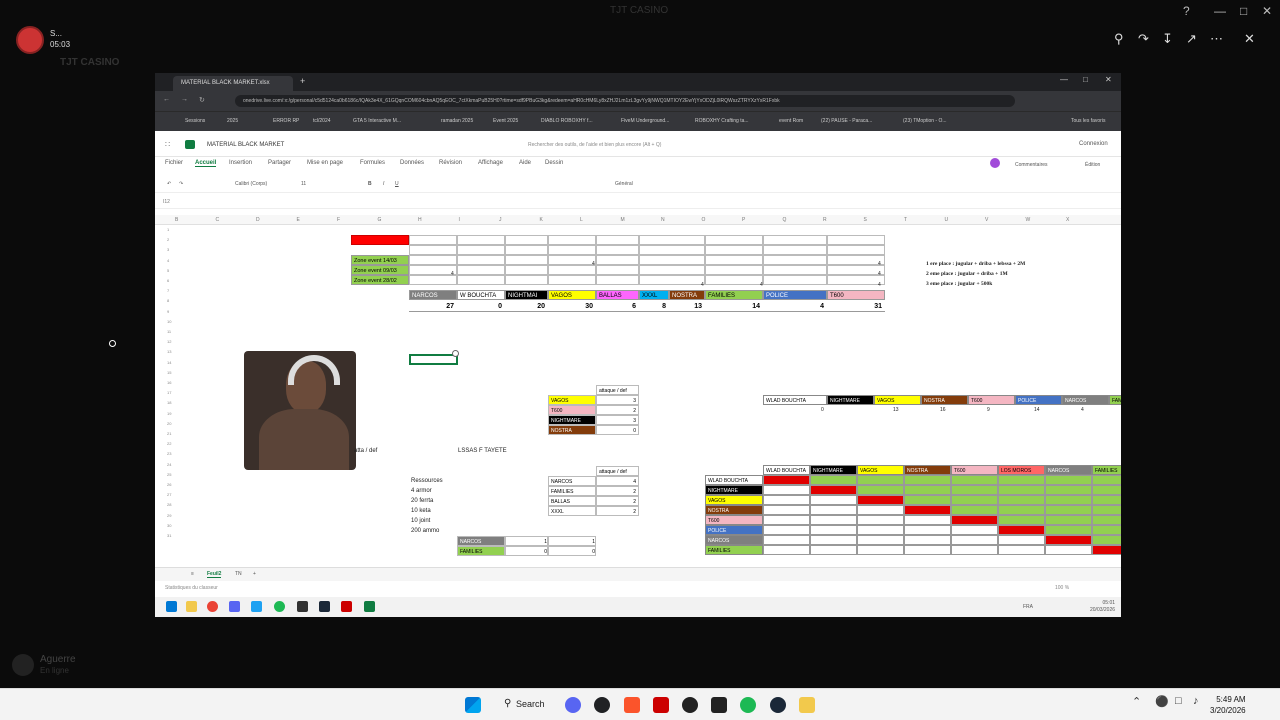 The image size is (1280, 720). Describe the element at coordinates (258, 220) in the screenshot. I see `column-header: D` at that location.